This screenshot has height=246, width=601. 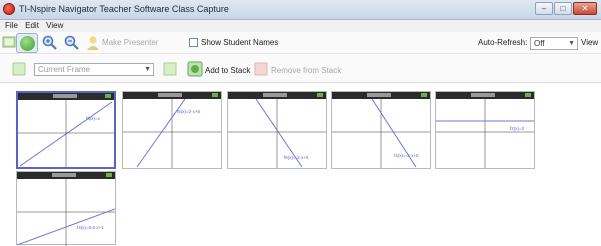 I want to click on make-presenter-button: Make Presenter, so click(x=130, y=42).